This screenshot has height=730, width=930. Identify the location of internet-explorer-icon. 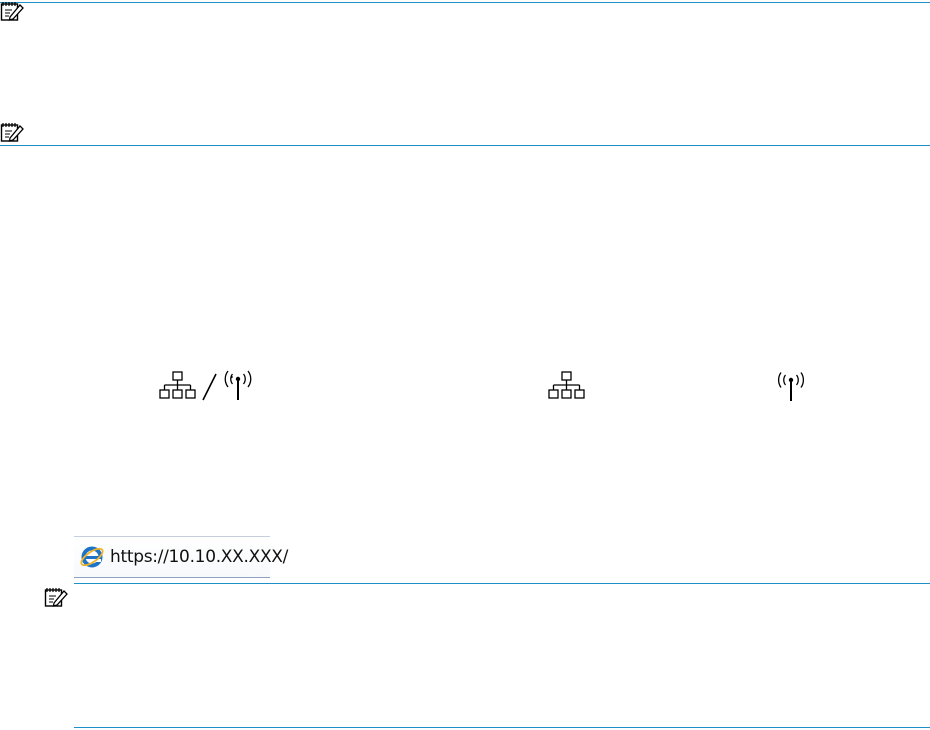
(92, 557).